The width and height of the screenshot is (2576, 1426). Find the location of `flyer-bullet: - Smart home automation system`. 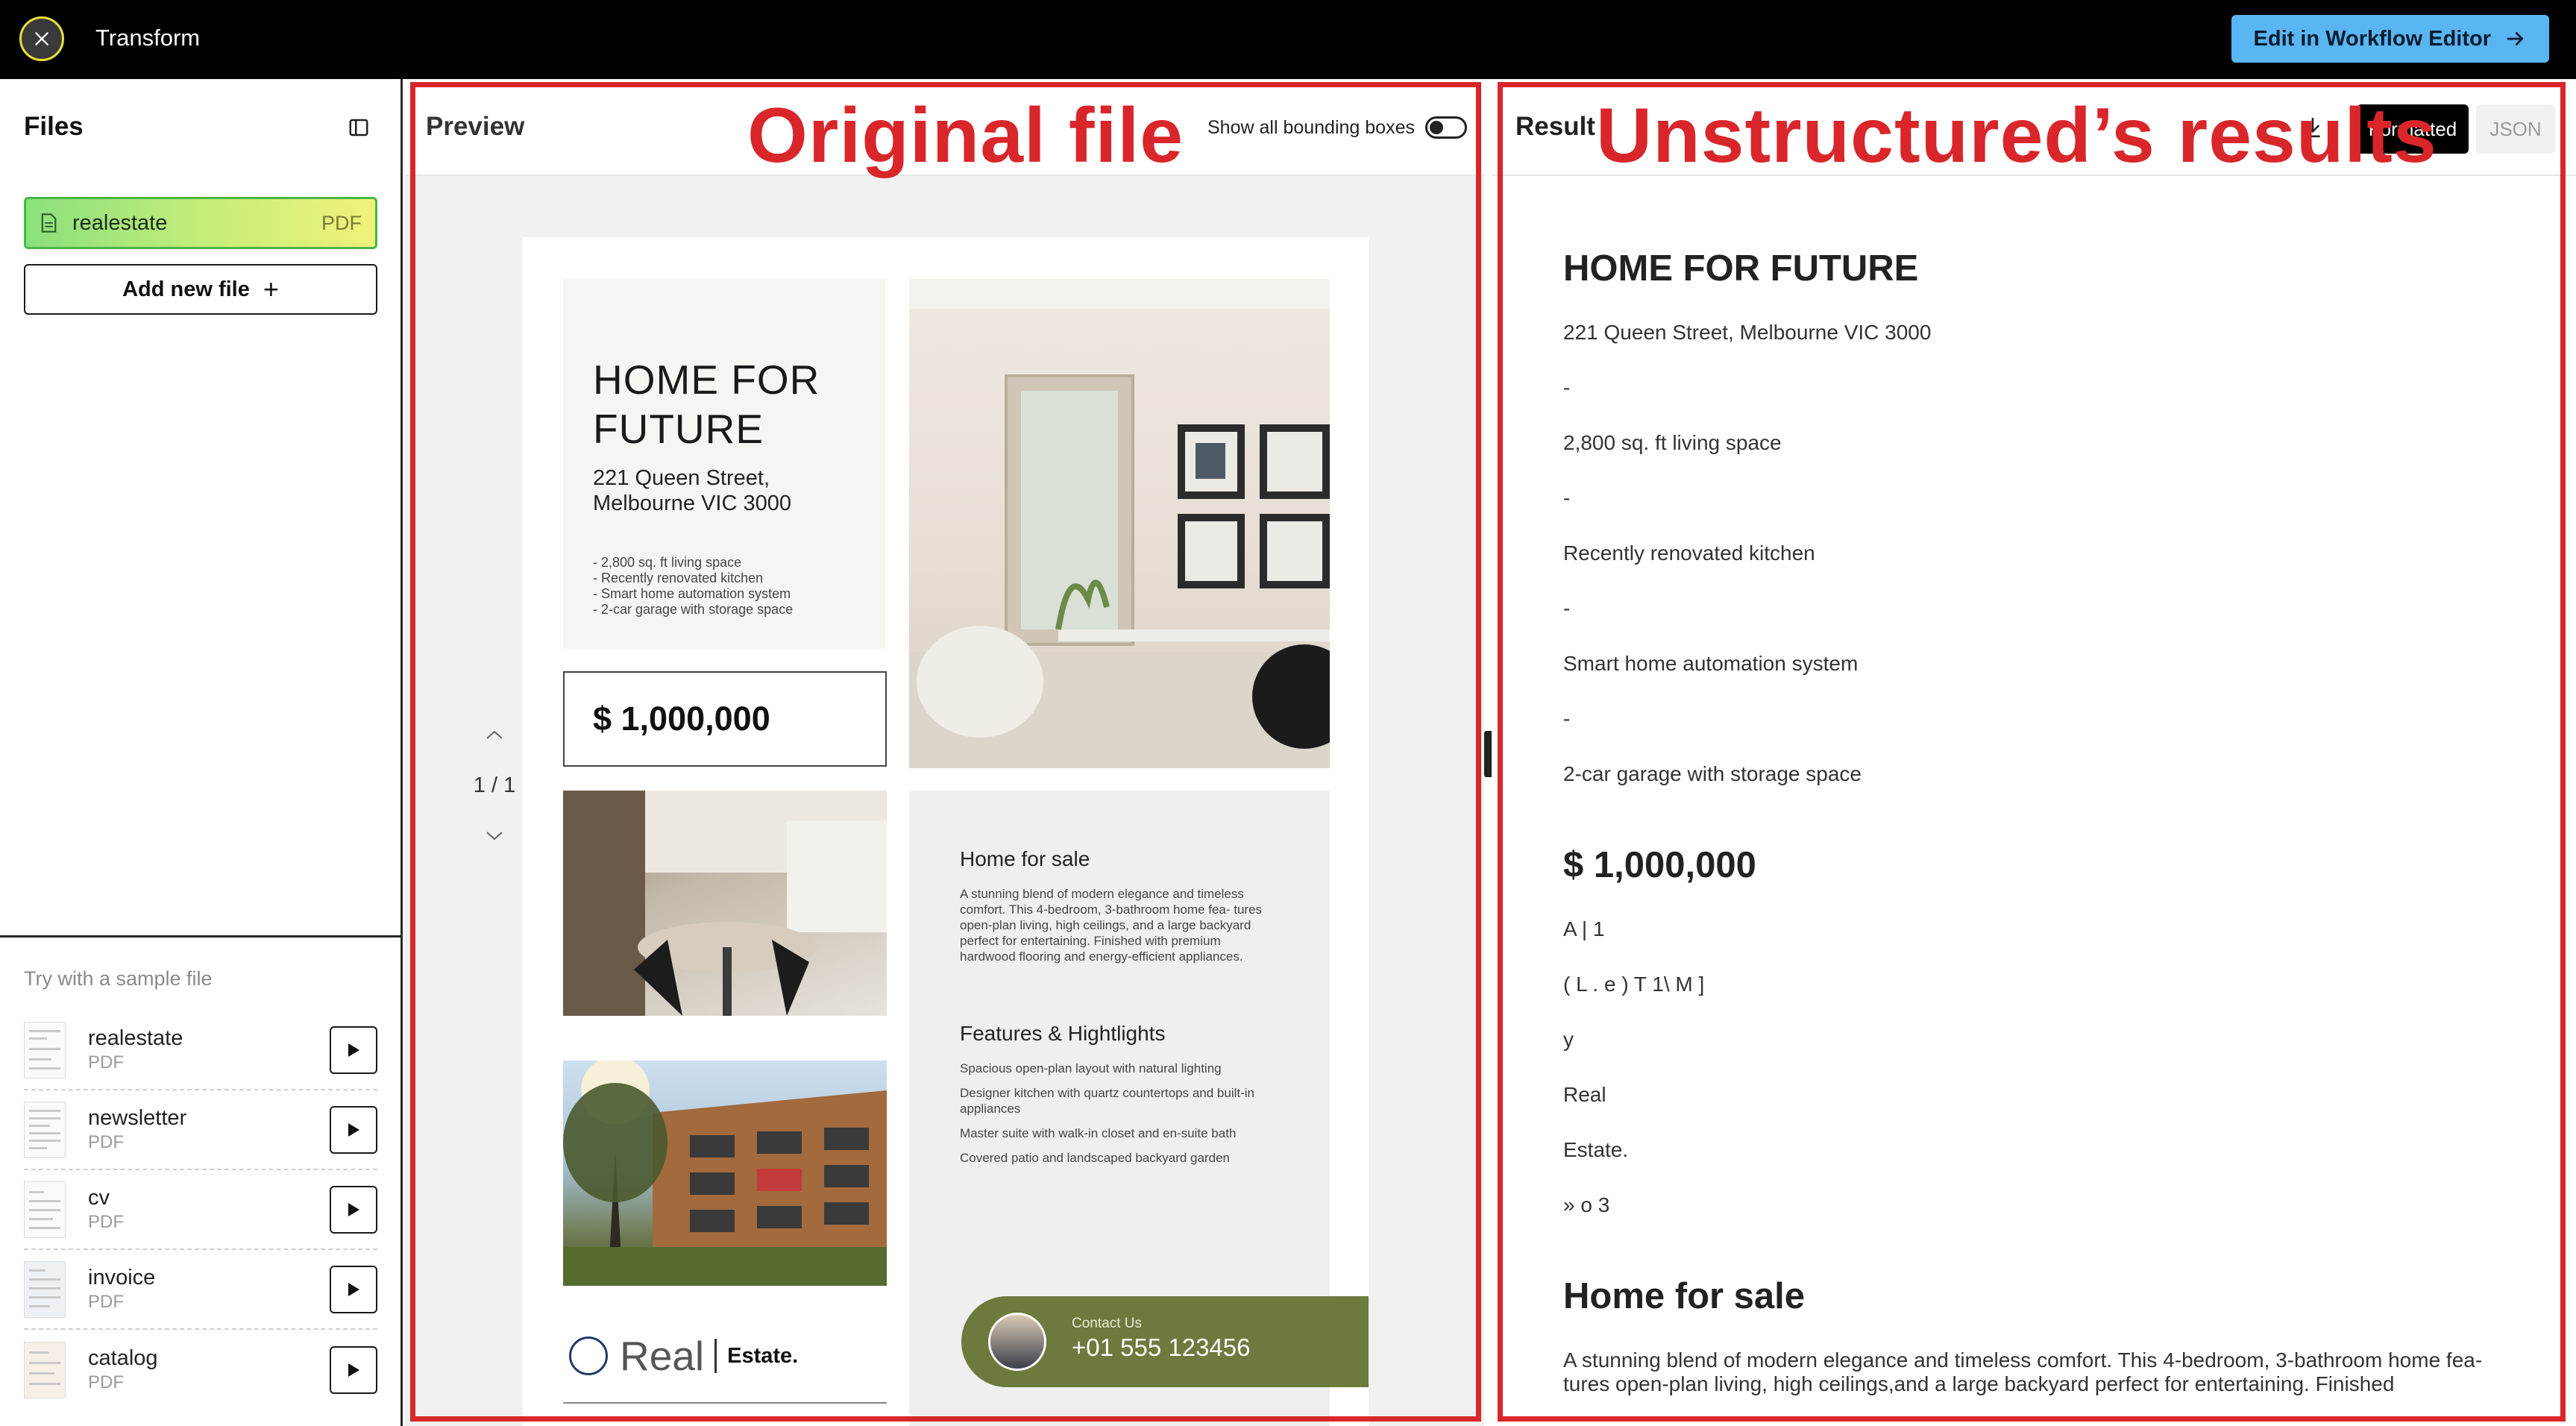

flyer-bullet: - Smart home automation system is located at coordinates (692, 594).